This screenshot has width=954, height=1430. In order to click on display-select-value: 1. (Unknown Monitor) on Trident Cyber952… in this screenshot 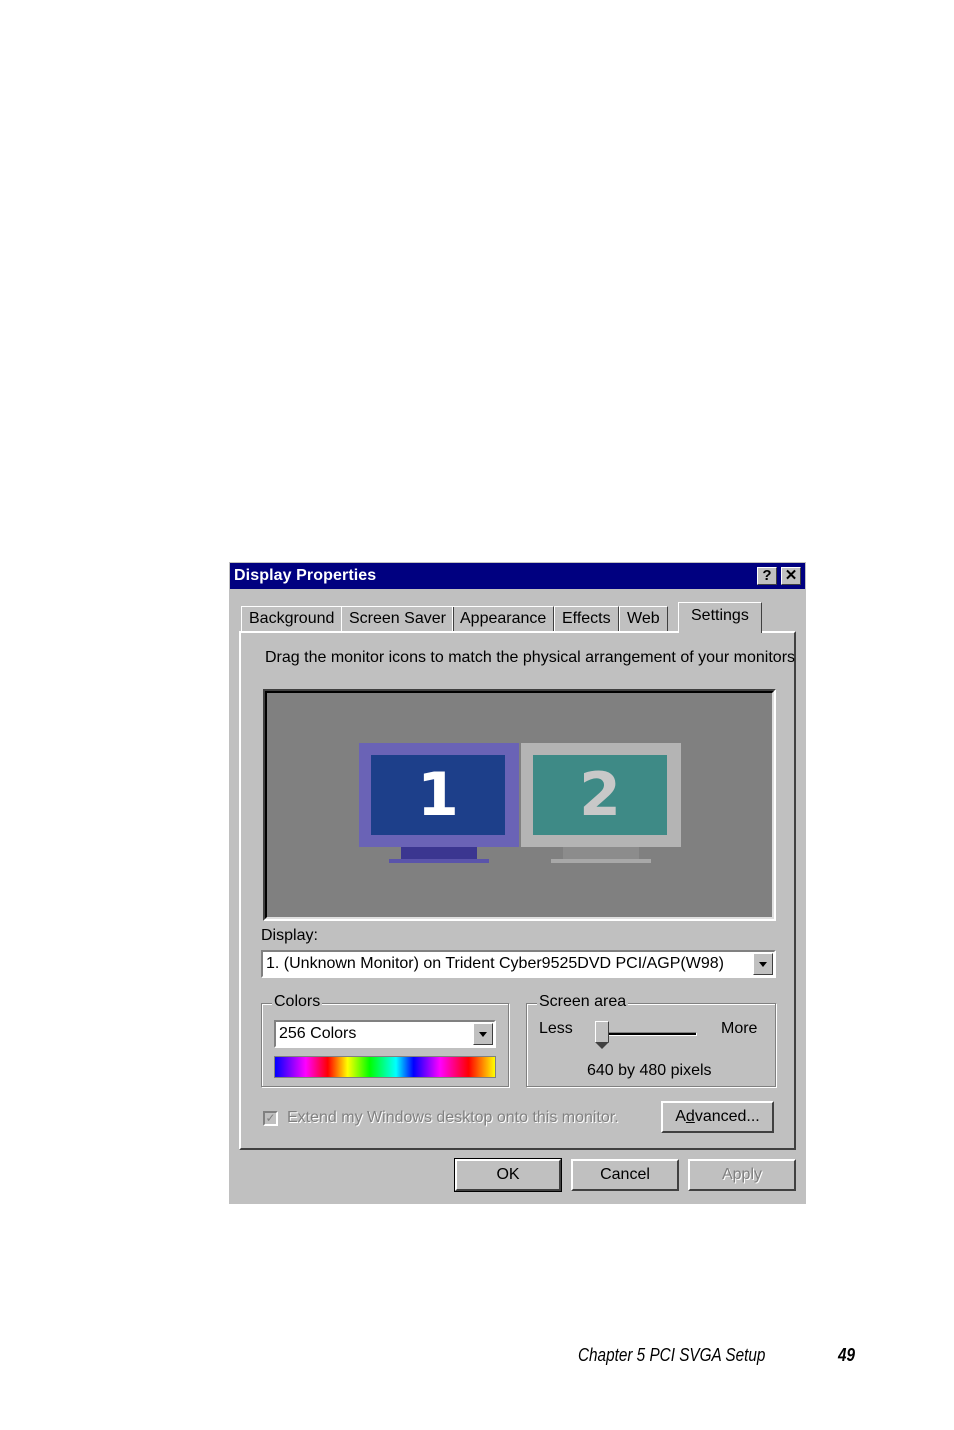, I will do `click(495, 963)`.